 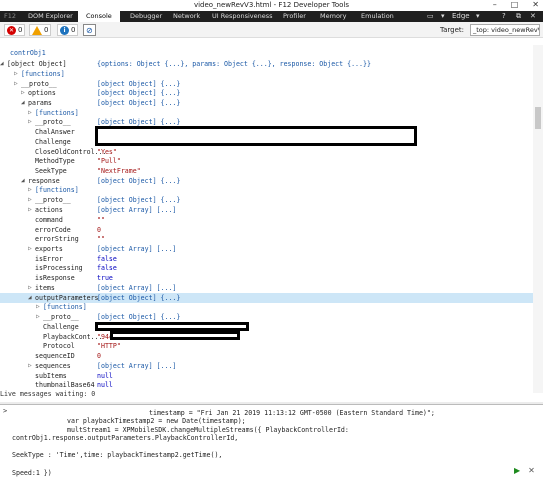 What do you see at coordinates (266, 367) in the screenshot?
I see `tree-row: ▷ sequences [object Array] [...]` at bounding box center [266, 367].